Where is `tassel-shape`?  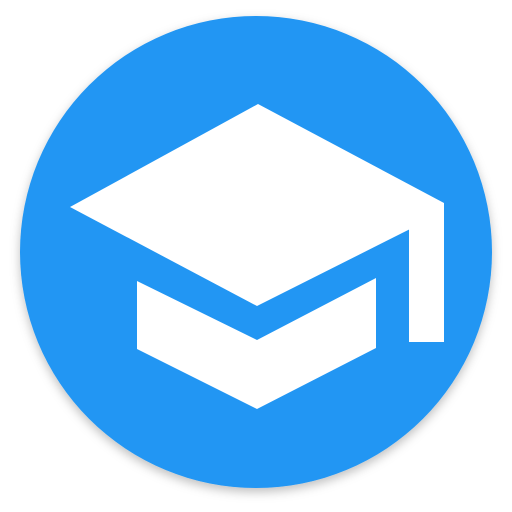
tassel-shape is located at coordinates (426, 275).